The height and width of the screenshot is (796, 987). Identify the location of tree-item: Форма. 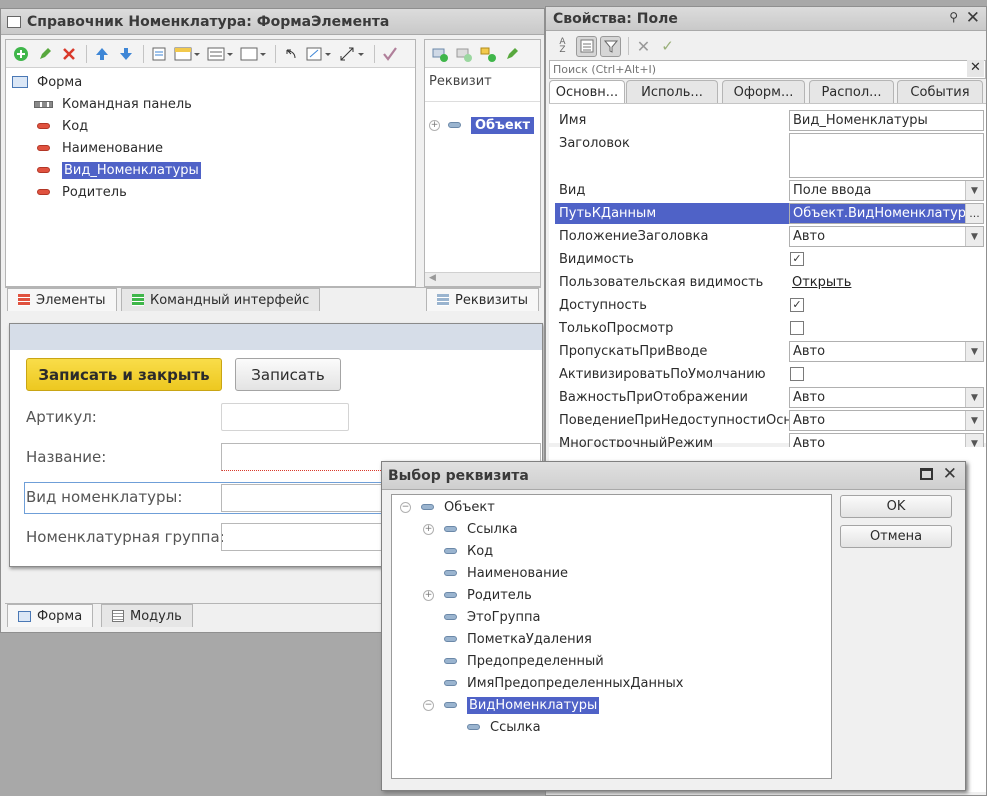
(47, 82).